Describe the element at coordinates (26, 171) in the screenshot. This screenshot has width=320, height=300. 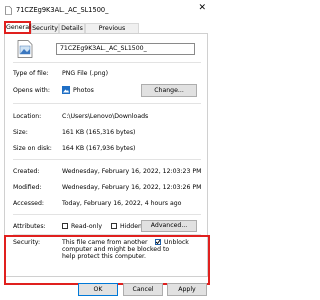
I see `created-label: Created:` at that location.